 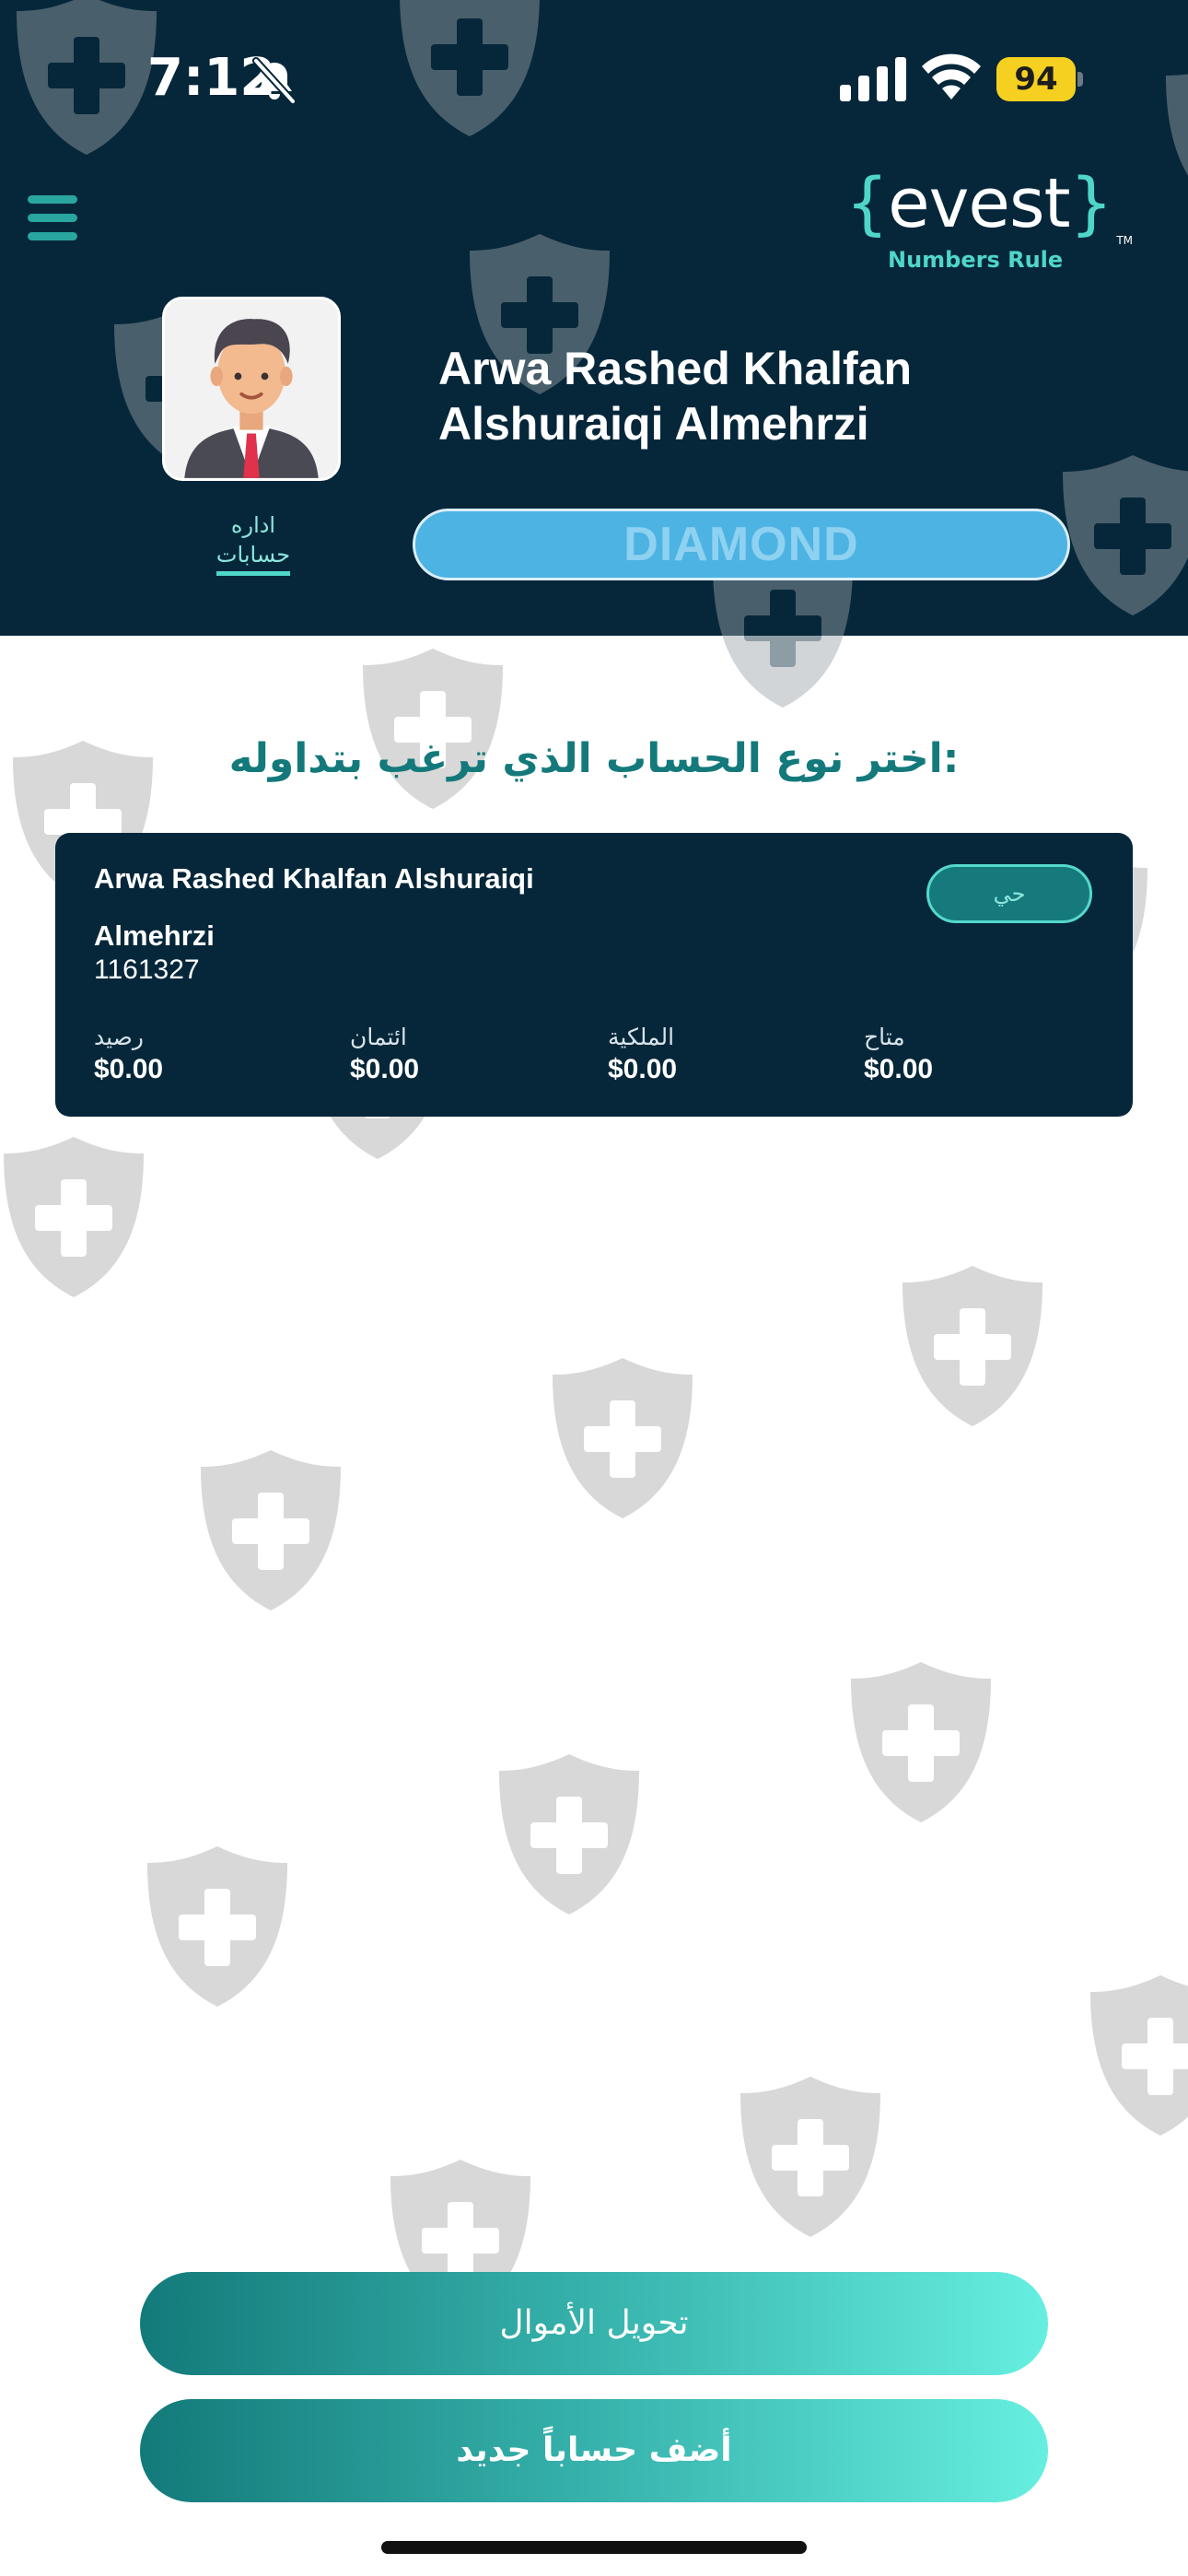 What do you see at coordinates (709, 1055) in the screenshot?
I see `stat-equity: الملكية $0.00` at bounding box center [709, 1055].